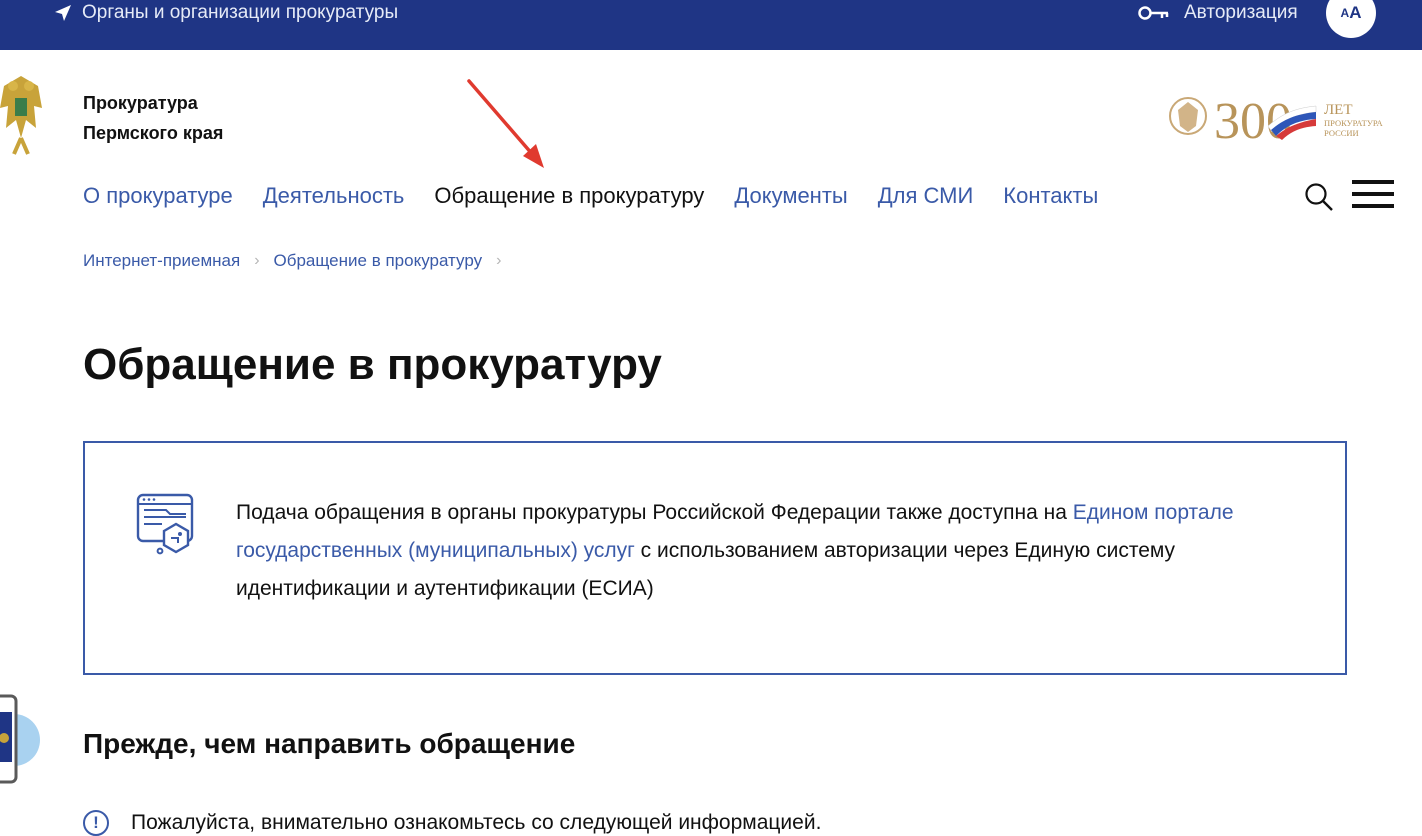 The height and width of the screenshot is (836, 1422). What do you see at coordinates (790, 196) in the screenshot?
I see `nav-item-documents: Документы` at bounding box center [790, 196].